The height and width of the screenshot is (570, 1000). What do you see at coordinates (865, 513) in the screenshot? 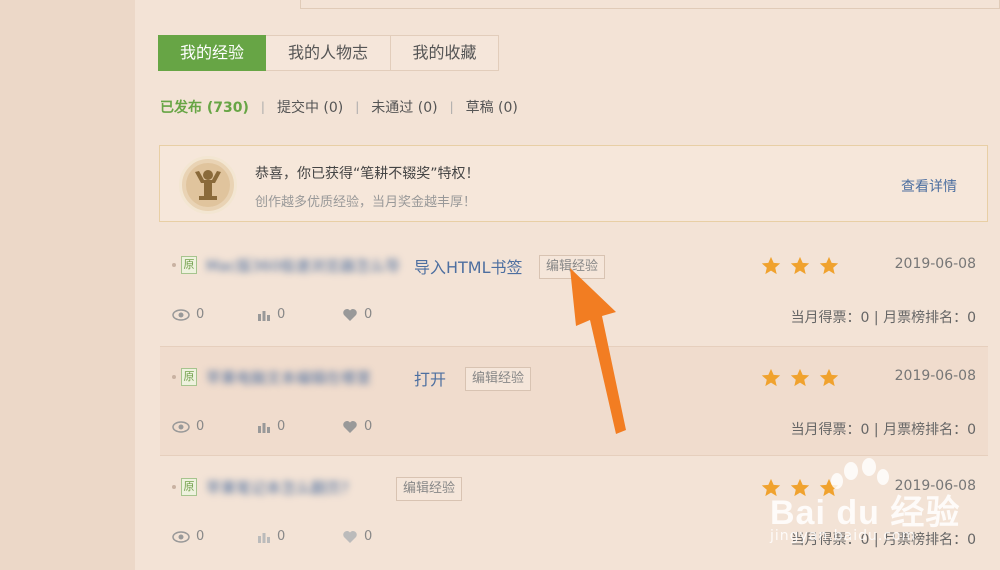
I see `watermark-brand: Bai du 经验` at bounding box center [865, 513].